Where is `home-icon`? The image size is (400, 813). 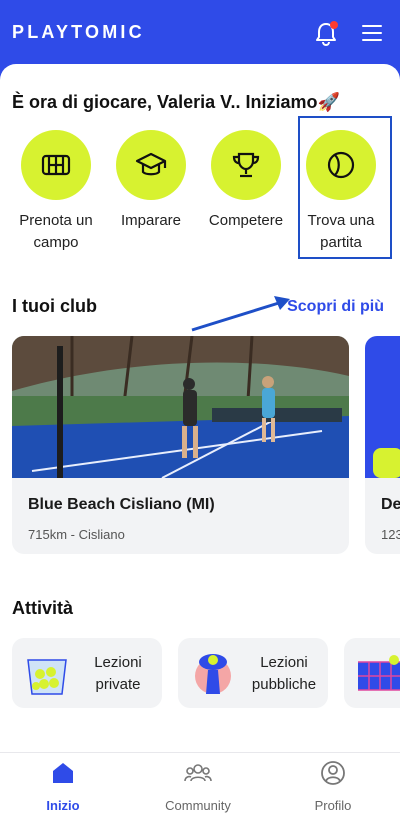 home-icon is located at coordinates (63, 773).